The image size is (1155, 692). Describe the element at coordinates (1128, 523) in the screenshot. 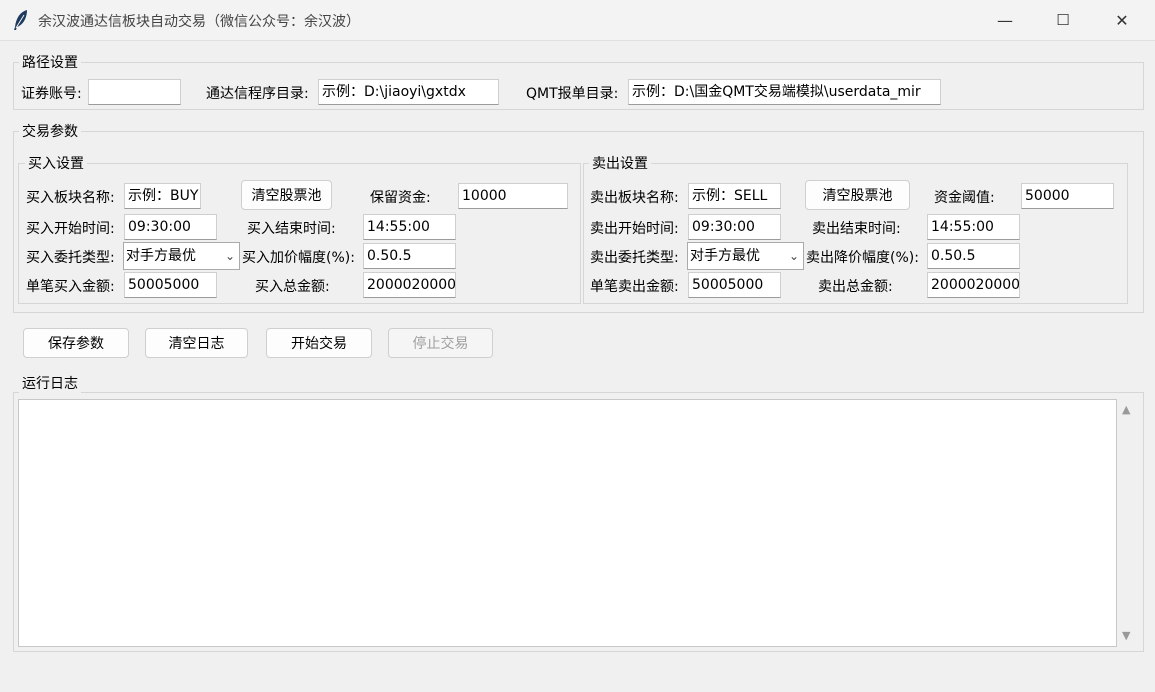

I see `log-scrollbar: ▲ ▼` at that location.